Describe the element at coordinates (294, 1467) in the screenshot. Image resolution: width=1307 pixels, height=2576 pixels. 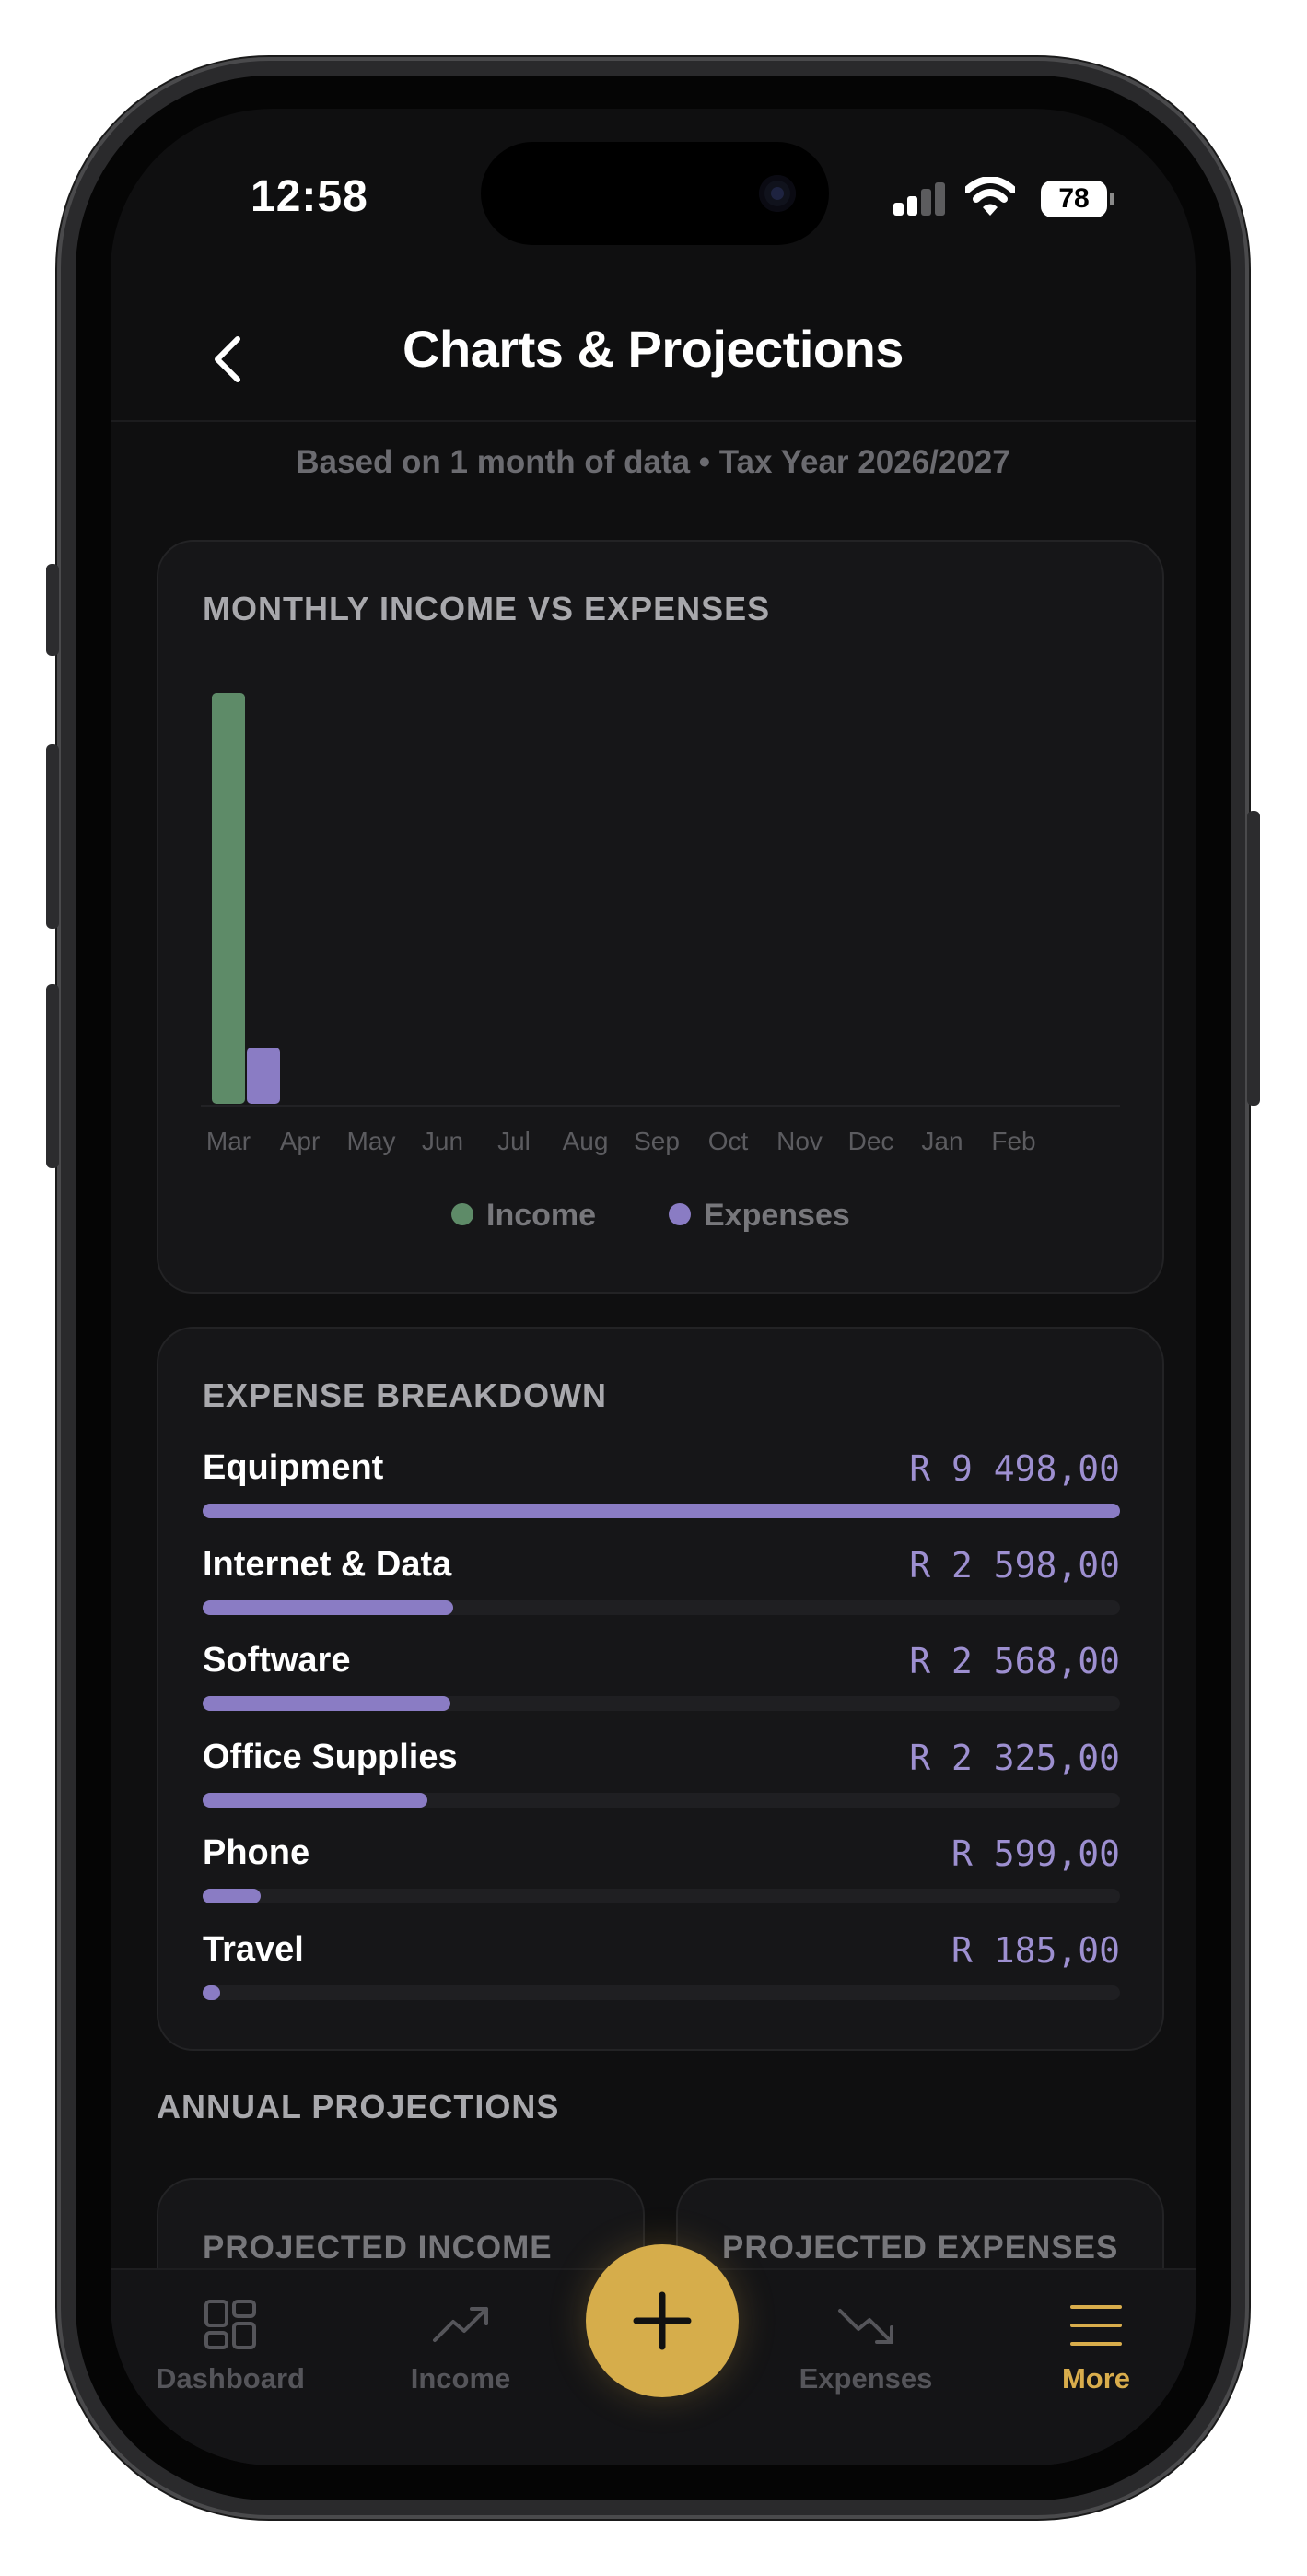
I see `expense-category-name: Equipment` at that location.